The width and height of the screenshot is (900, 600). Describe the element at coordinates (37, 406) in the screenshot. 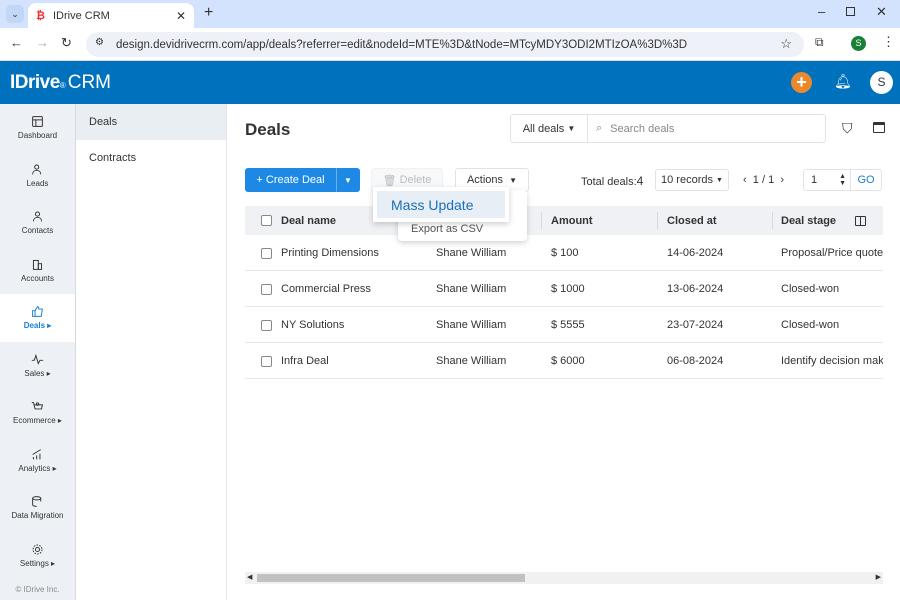

I see `cart-icon` at that location.